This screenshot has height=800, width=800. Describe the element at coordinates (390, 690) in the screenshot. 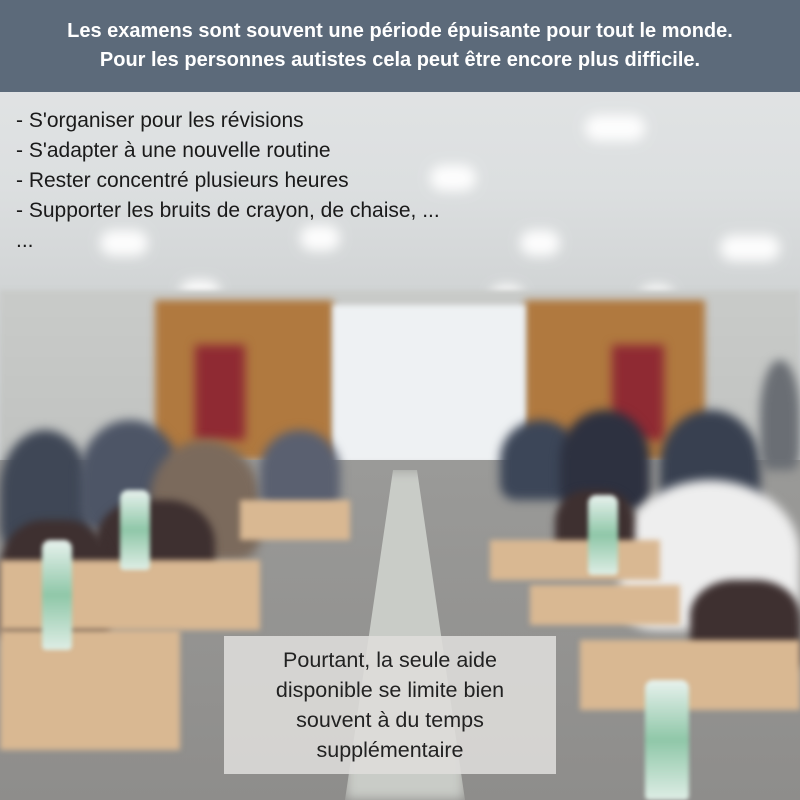

I see `callout-line-2: disponible se limite bien` at that location.